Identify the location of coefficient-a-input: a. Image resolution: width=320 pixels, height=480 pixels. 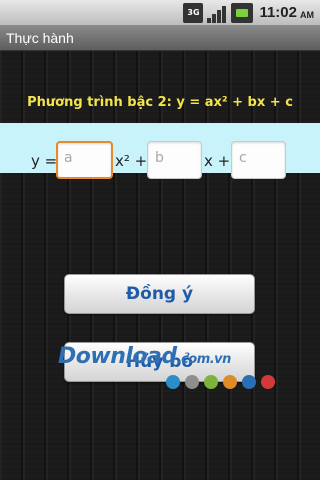
(84, 160).